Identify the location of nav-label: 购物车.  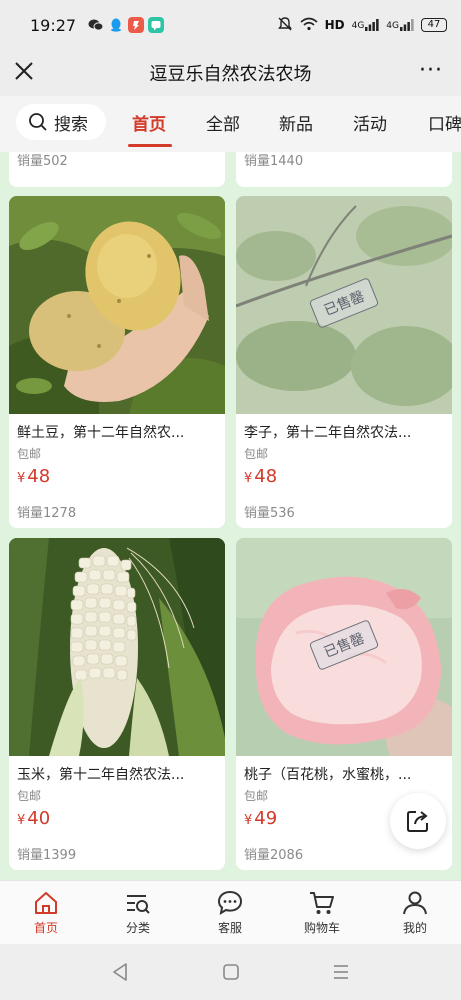
(321, 928).